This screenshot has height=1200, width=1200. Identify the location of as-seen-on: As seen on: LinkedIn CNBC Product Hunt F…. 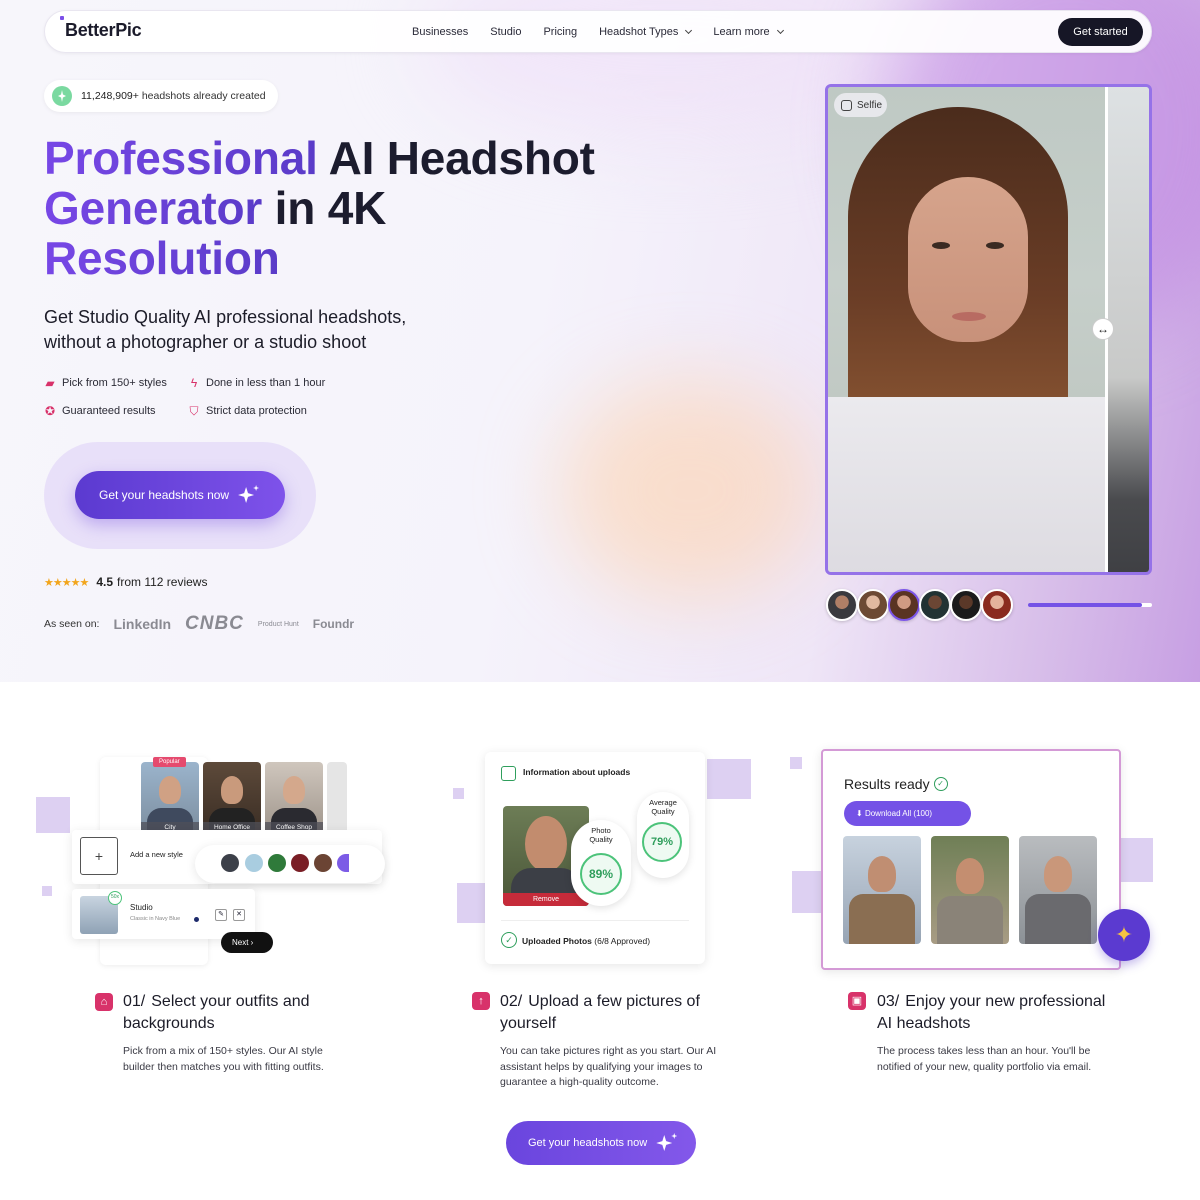
(199, 623).